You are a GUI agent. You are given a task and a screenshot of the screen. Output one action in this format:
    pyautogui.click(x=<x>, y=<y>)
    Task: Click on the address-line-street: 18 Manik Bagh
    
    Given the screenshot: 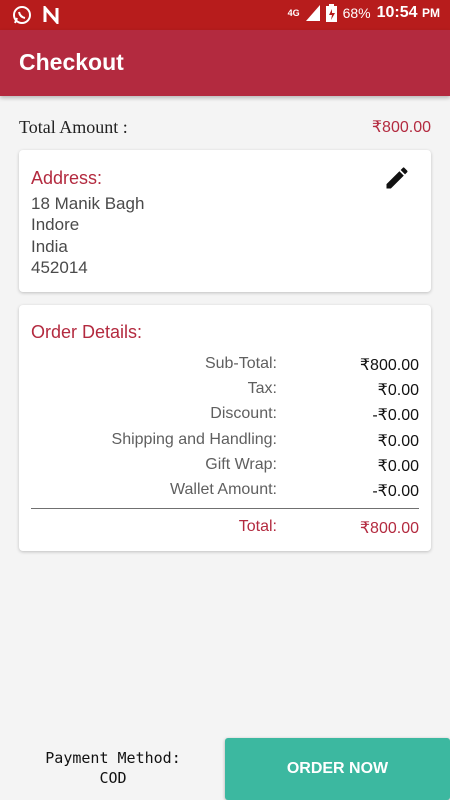 What is the action you would take?
    pyautogui.click(x=88, y=203)
    